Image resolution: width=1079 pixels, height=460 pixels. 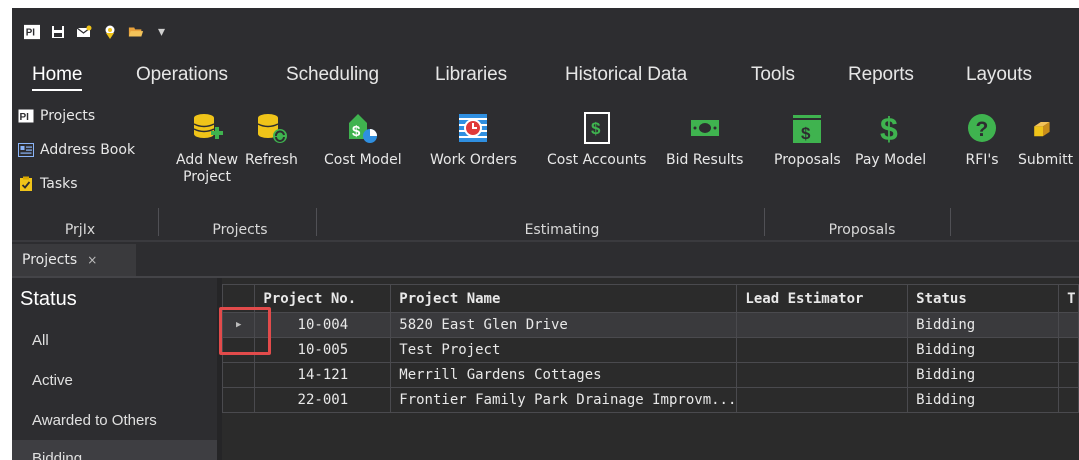 I want to click on tab-libraries: Libraries, so click(x=471, y=75).